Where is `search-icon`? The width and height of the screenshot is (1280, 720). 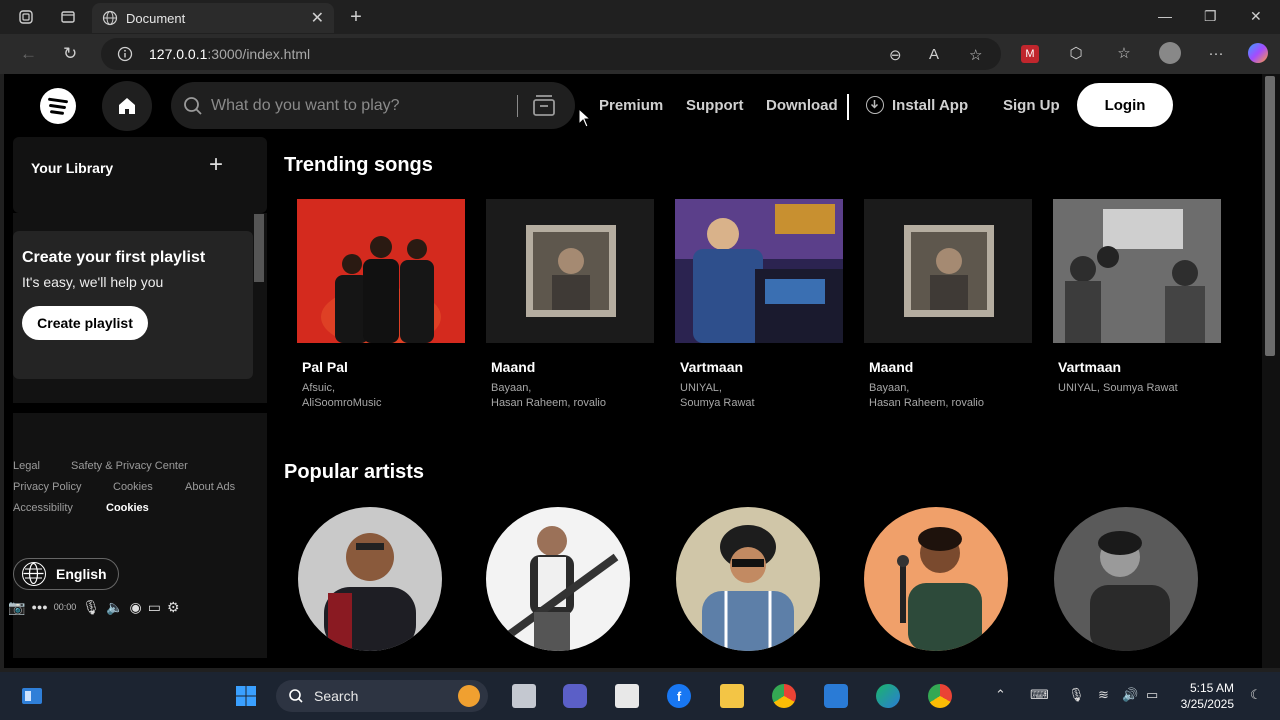
search-icon is located at coordinates (193, 105).